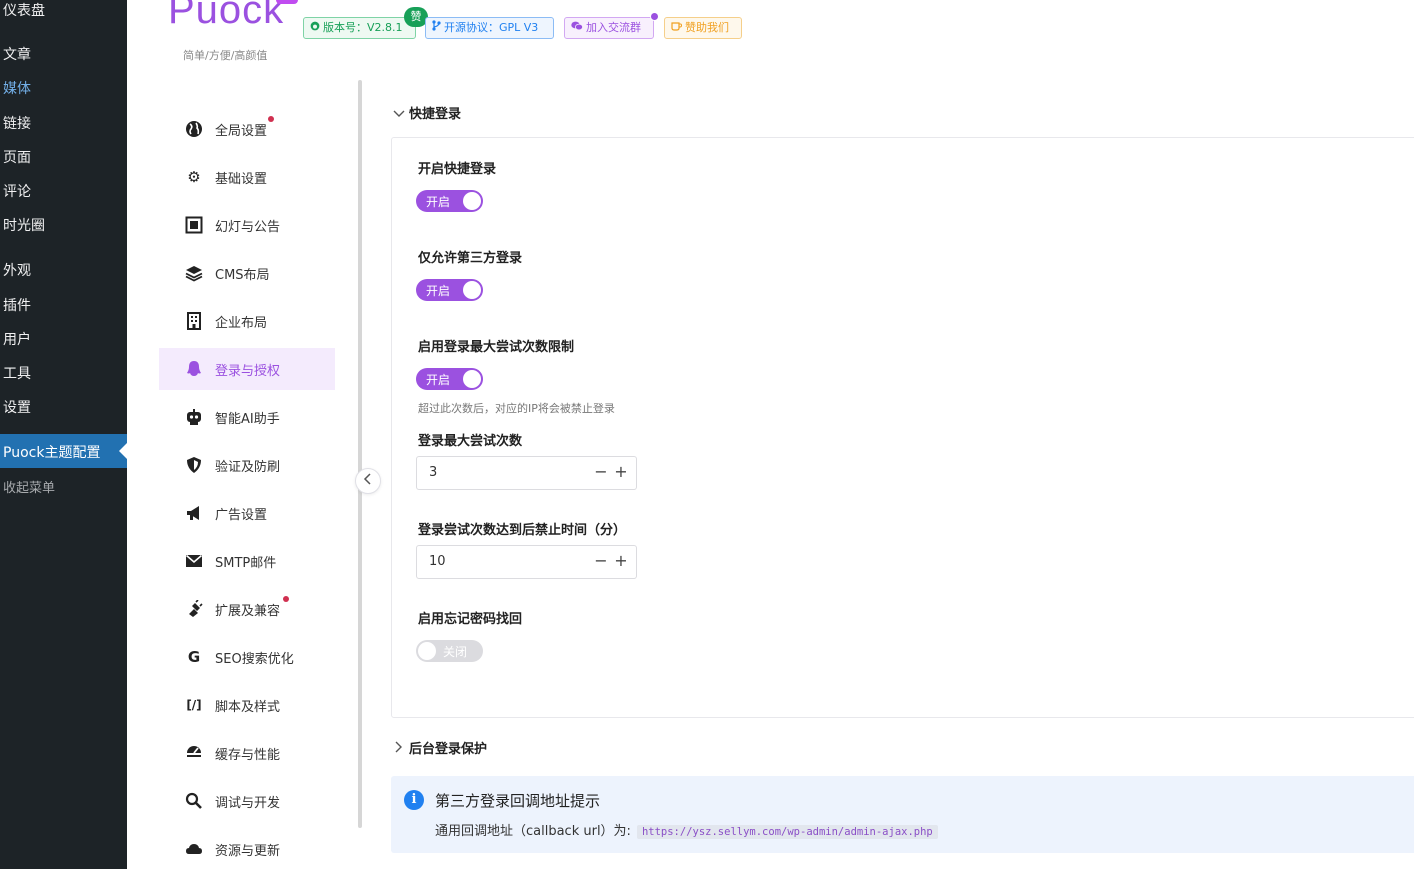  Describe the element at coordinates (241, 179) in the screenshot. I see `nav-label-basic: 基础设置` at that location.